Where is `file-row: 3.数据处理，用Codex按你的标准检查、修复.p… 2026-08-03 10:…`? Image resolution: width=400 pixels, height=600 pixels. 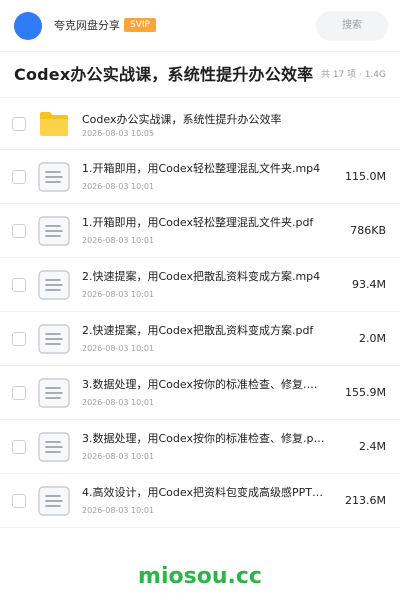 file-row: 3.数据处理，用Codex按你的标准检查、修复.p… 2026-08-03 10:… is located at coordinates (200, 447).